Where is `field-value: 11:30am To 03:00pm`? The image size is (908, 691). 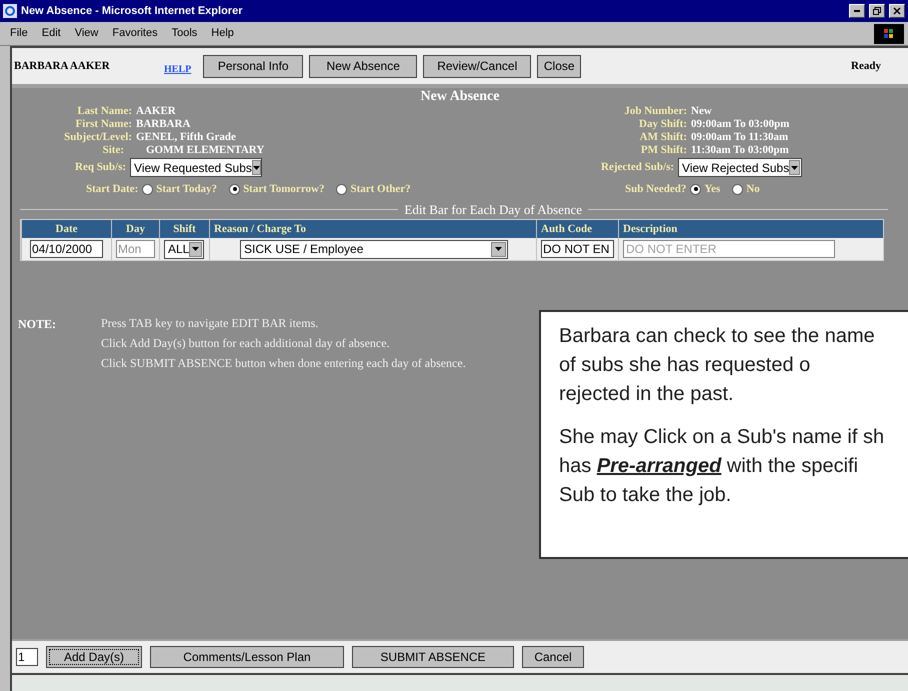
field-value: 11:30am To 03:00pm is located at coordinates (740, 150).